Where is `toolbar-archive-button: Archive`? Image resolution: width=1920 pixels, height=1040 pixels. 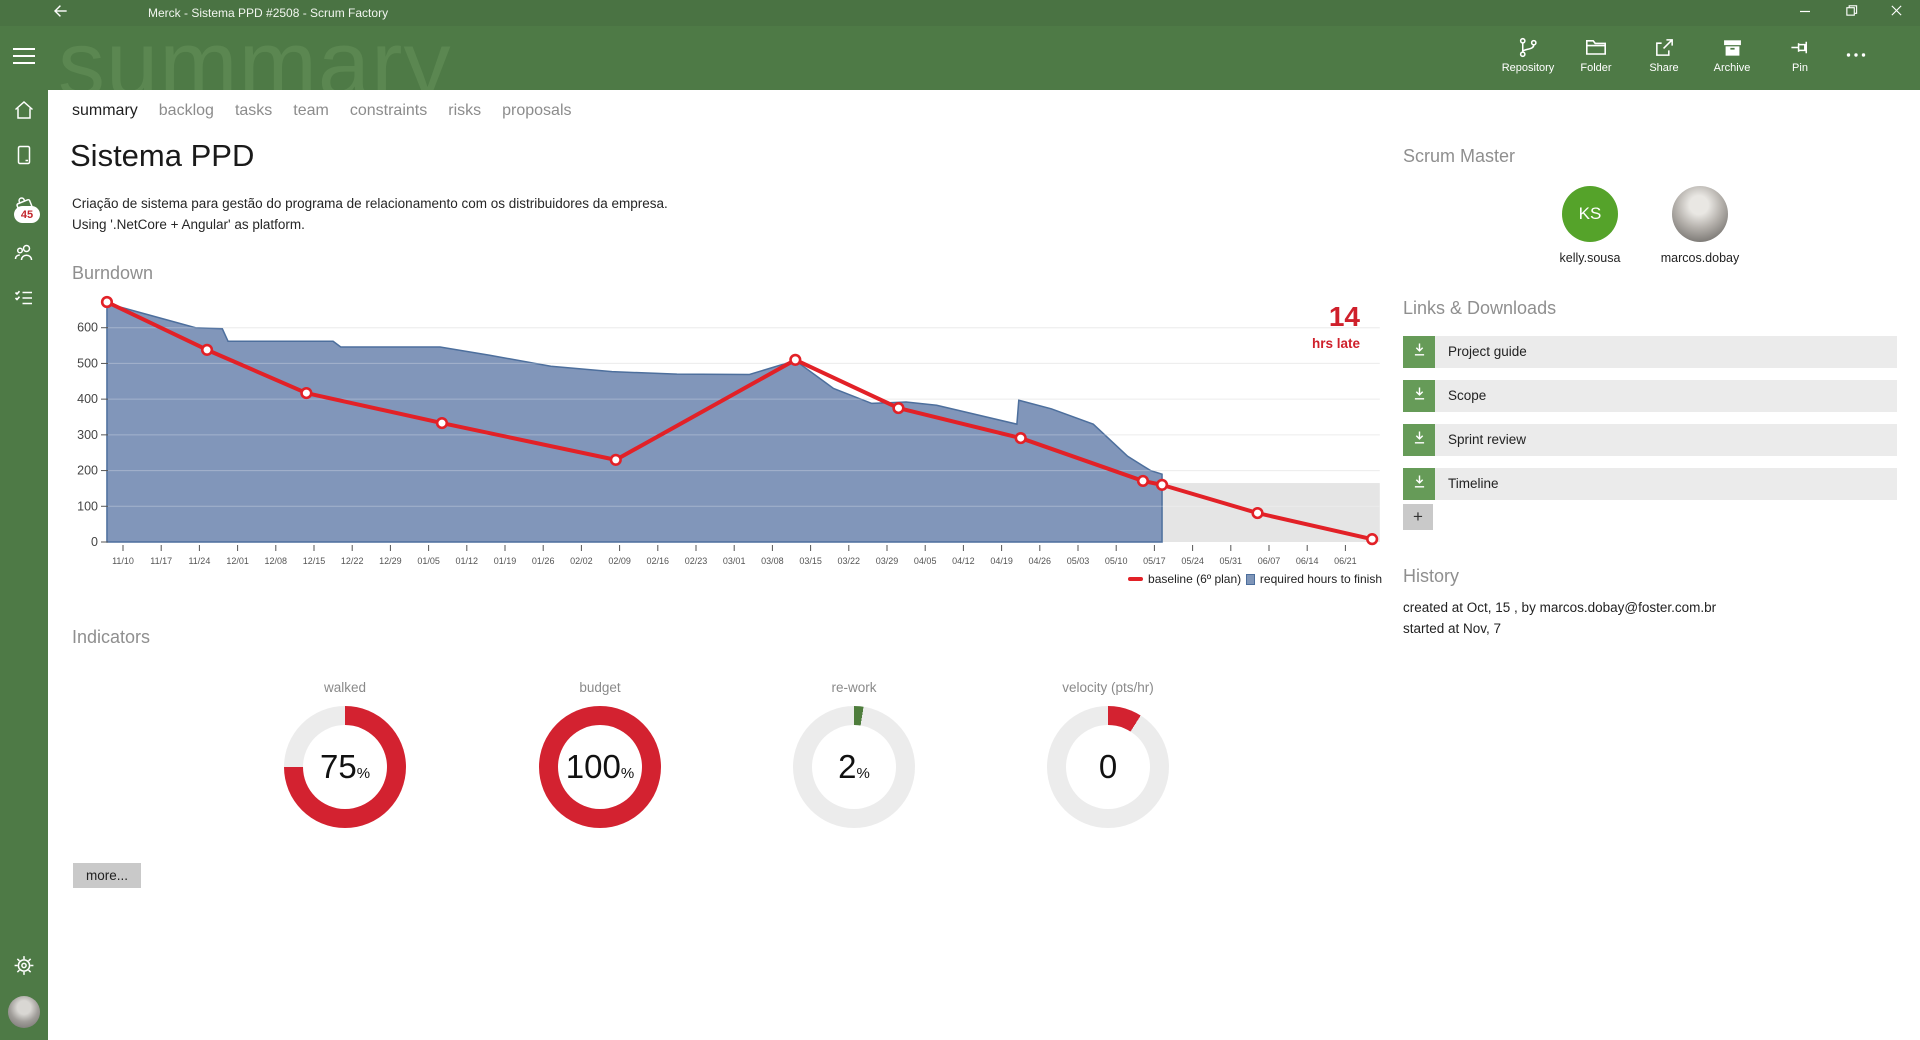
toolbar-archive-button: Archive is located at coordinates (1732, 53).